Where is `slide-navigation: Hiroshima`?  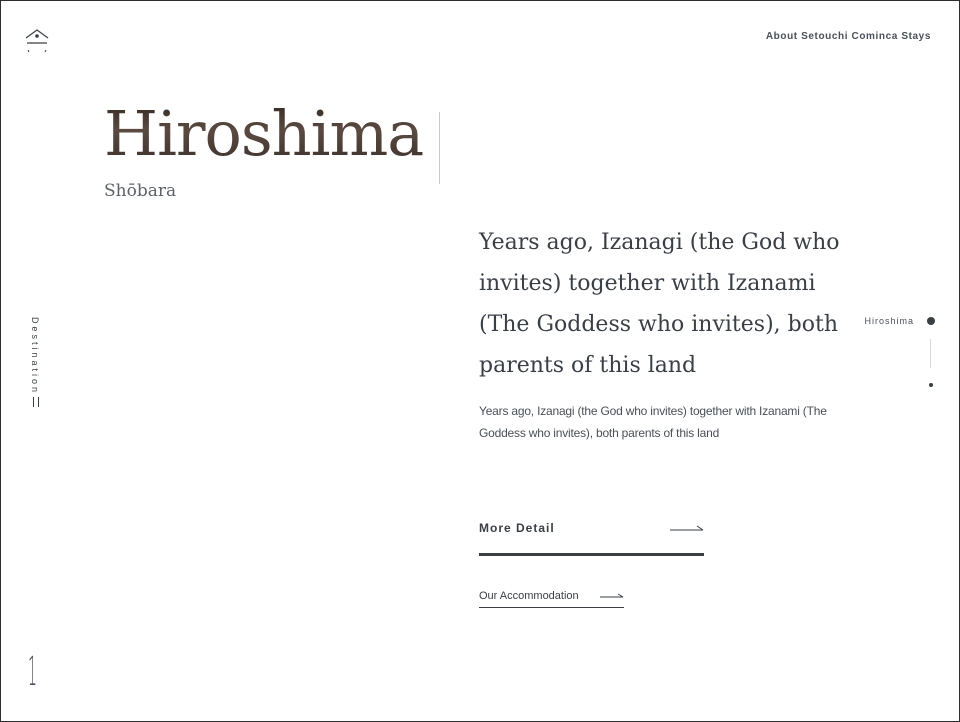
slide-navigation: Hiroshima is located at coordinates (902, 354).